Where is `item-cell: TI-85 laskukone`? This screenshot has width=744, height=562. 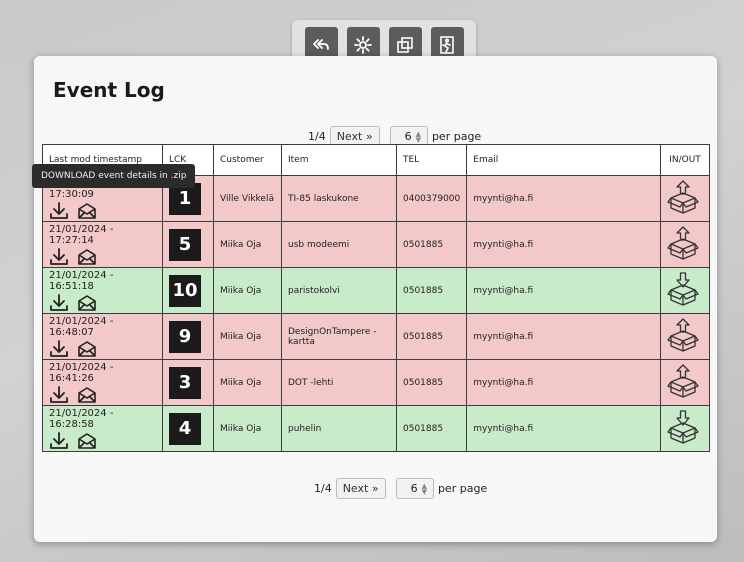
item-cell: TI-85 laskukone is located at coordinates (339, 198).